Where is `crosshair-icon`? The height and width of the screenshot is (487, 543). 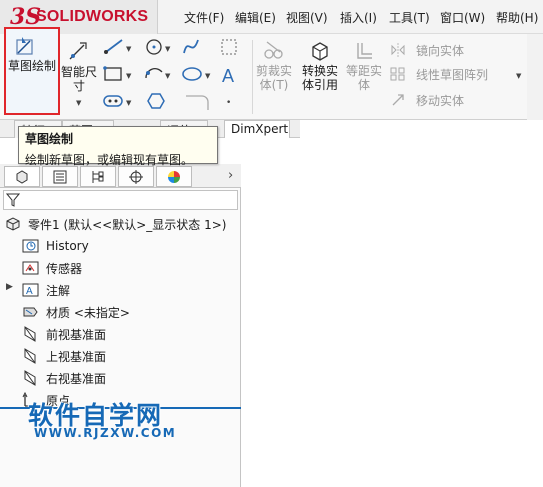
crosshair-icon is located at coordinates (136, 177).